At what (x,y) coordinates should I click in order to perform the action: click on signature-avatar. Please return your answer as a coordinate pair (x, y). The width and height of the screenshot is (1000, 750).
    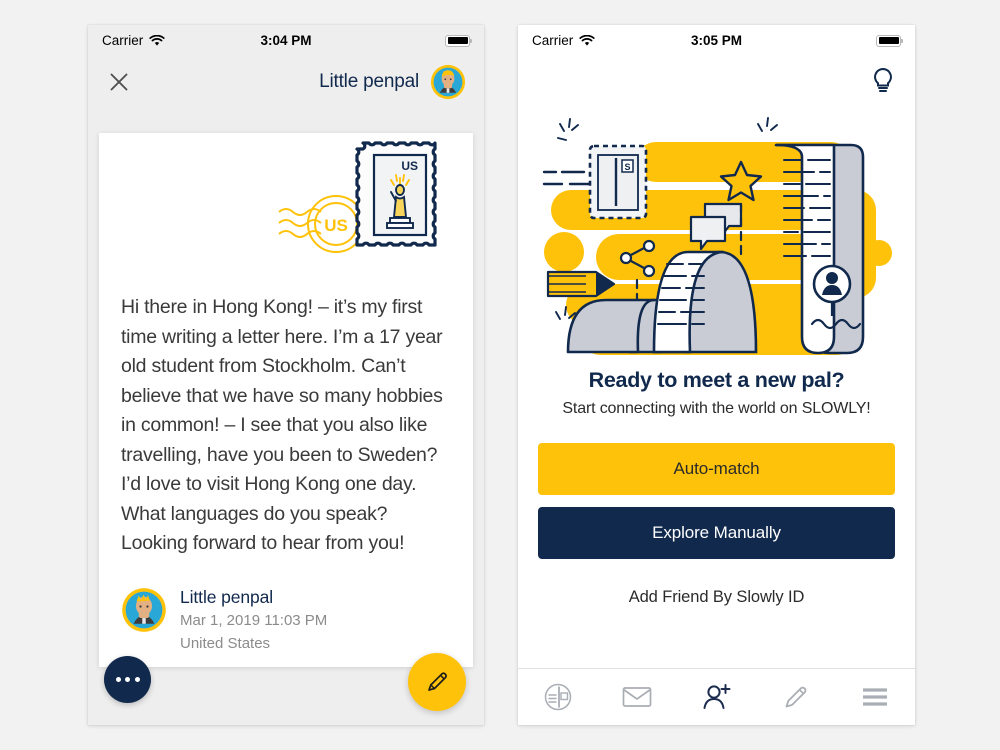
    Looking at the image, I should click on (144, 610).